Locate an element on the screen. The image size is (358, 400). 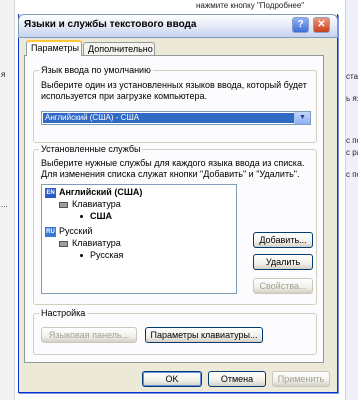
question-icon: ? is located at coordinates (300, 24).